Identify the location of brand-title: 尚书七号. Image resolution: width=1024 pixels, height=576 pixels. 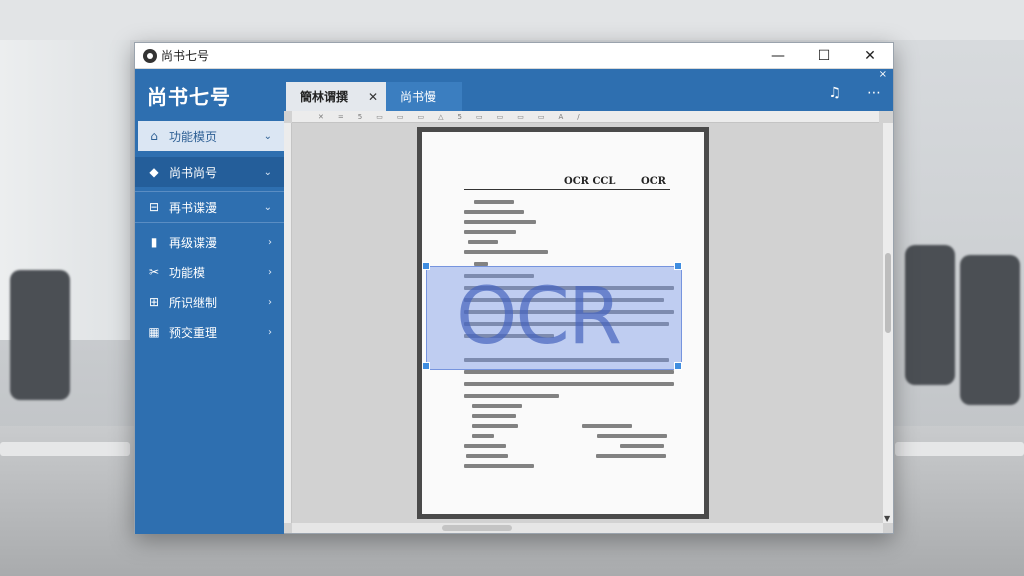
(189, 96).